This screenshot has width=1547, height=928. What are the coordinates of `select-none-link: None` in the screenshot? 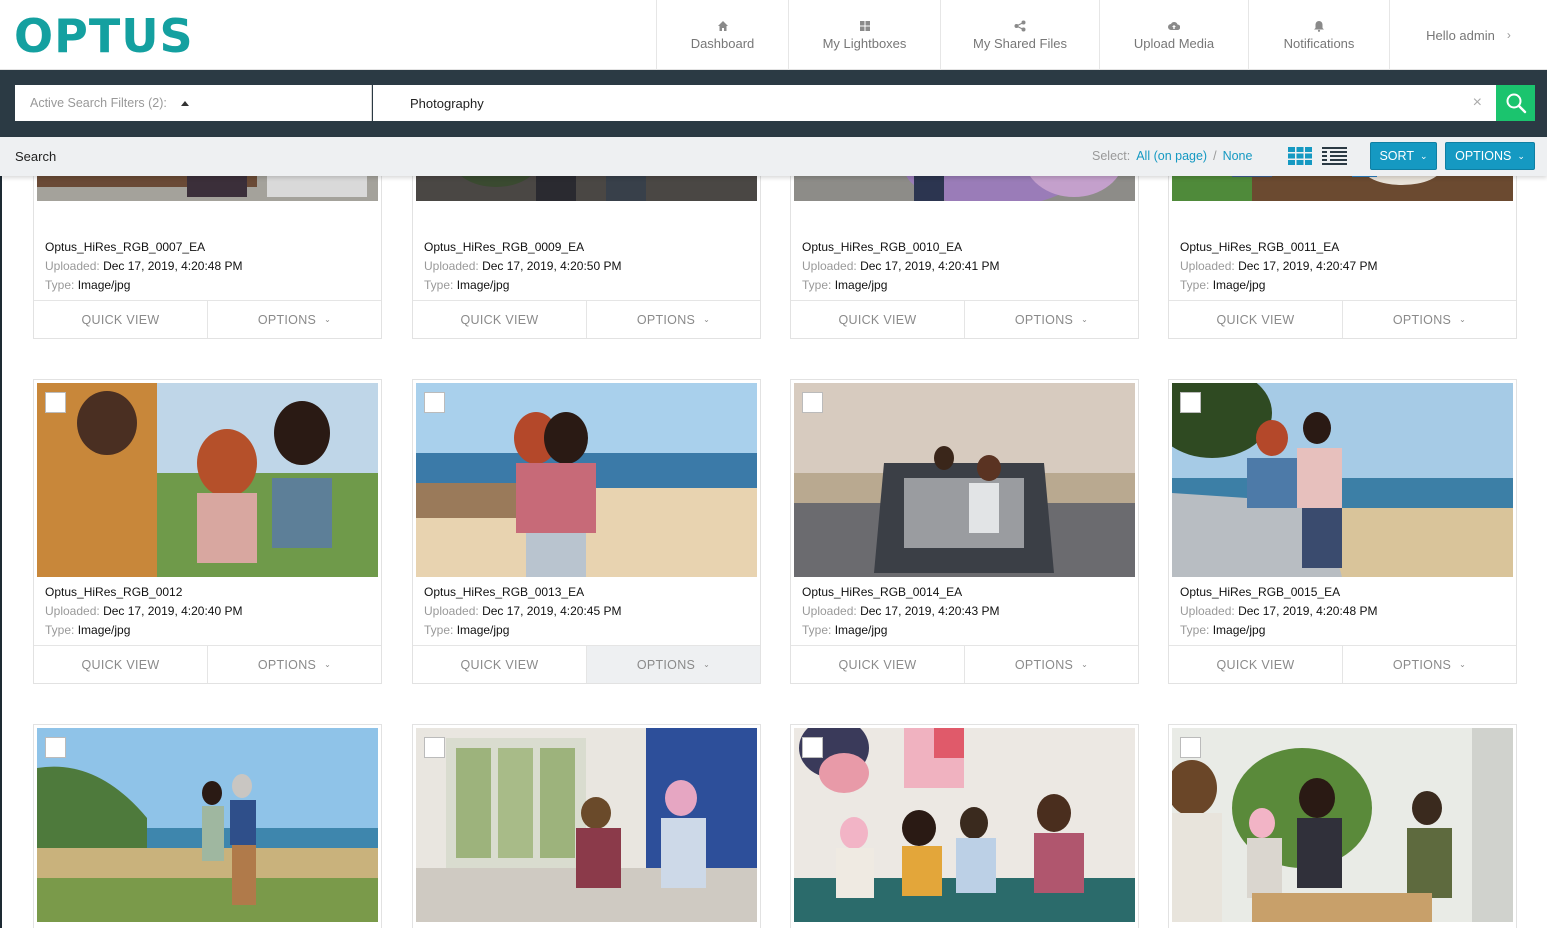 It's located at (1238, 156).